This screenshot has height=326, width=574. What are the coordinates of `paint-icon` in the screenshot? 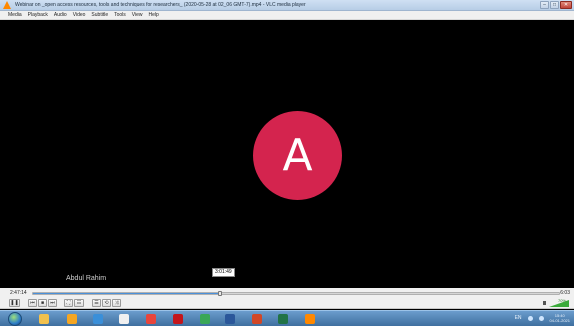 It's located at (72, 319).